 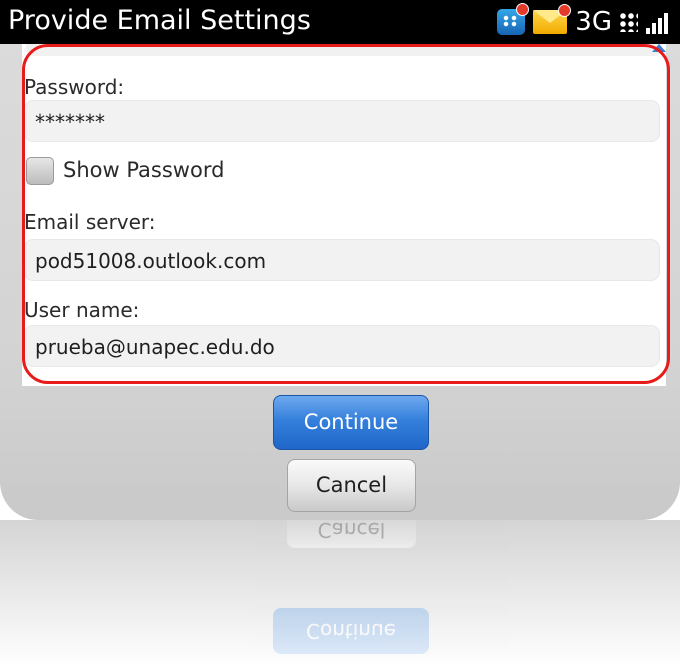 What do you see at coordinates (552, 19) in the screenshot?
I see `mail-icon` at bounding box center [552, 19].